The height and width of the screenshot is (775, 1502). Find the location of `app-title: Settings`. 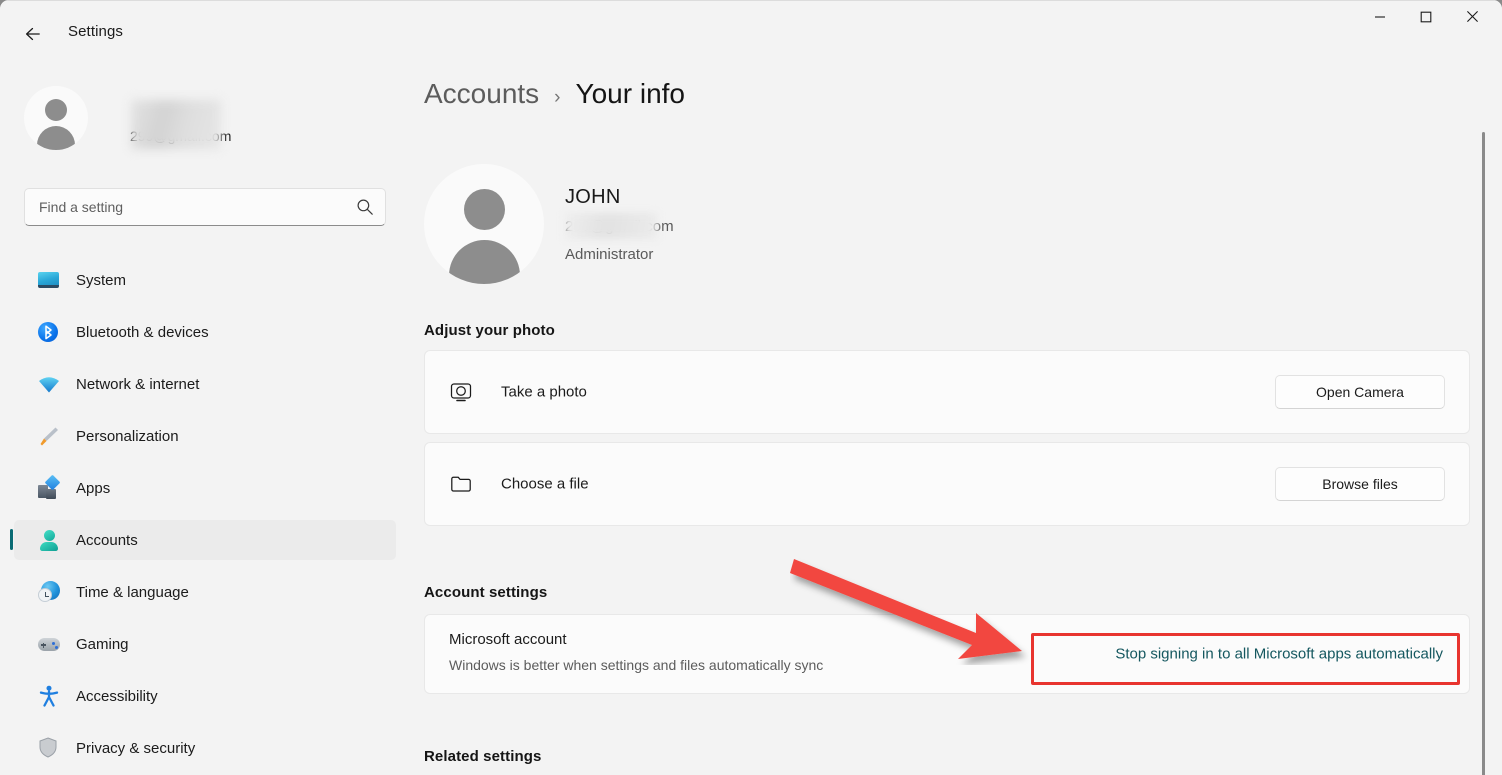

app-title: Settings is located at coordinates (95, 31).